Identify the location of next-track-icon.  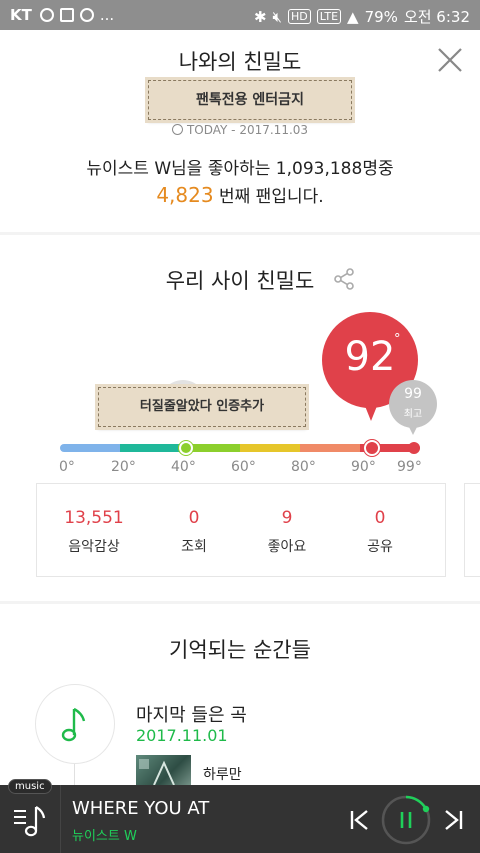
(454, 820).